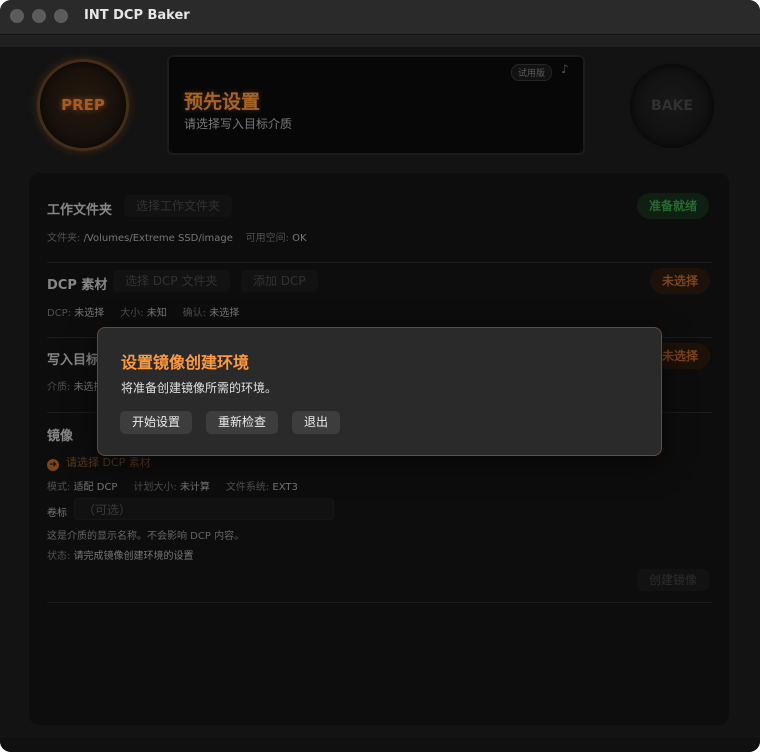 The height and width of the screenshot is (752, 760). Describe the element at coordinates (380, 17) in the screenshot. I see `title-bar: INT DCP Baker` at that location.